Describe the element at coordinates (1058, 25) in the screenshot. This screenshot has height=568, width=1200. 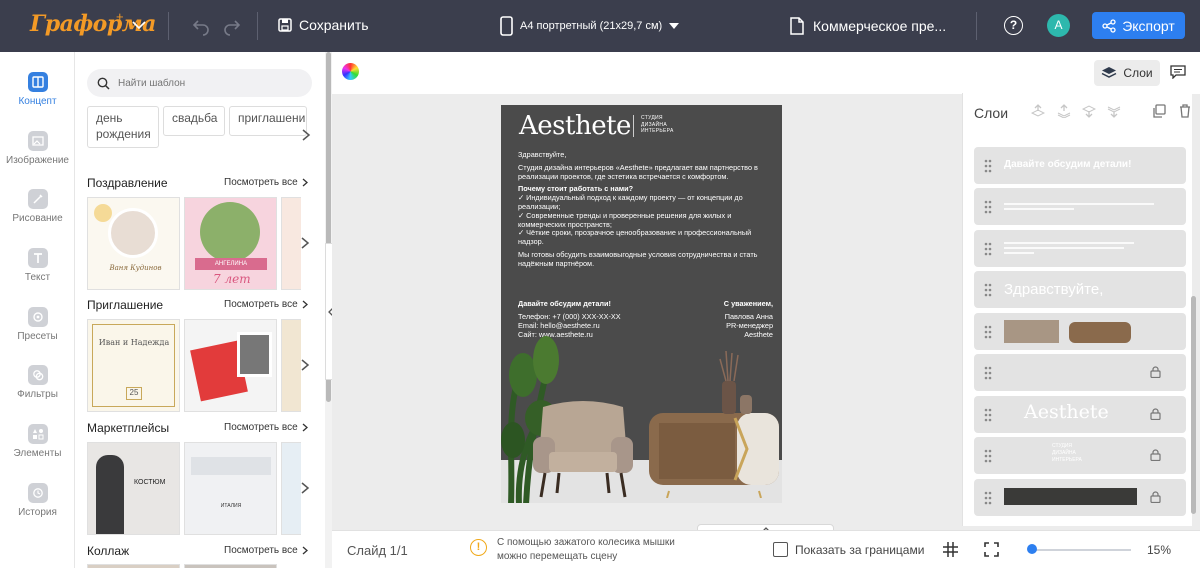
I see `avatar: A` at that location.